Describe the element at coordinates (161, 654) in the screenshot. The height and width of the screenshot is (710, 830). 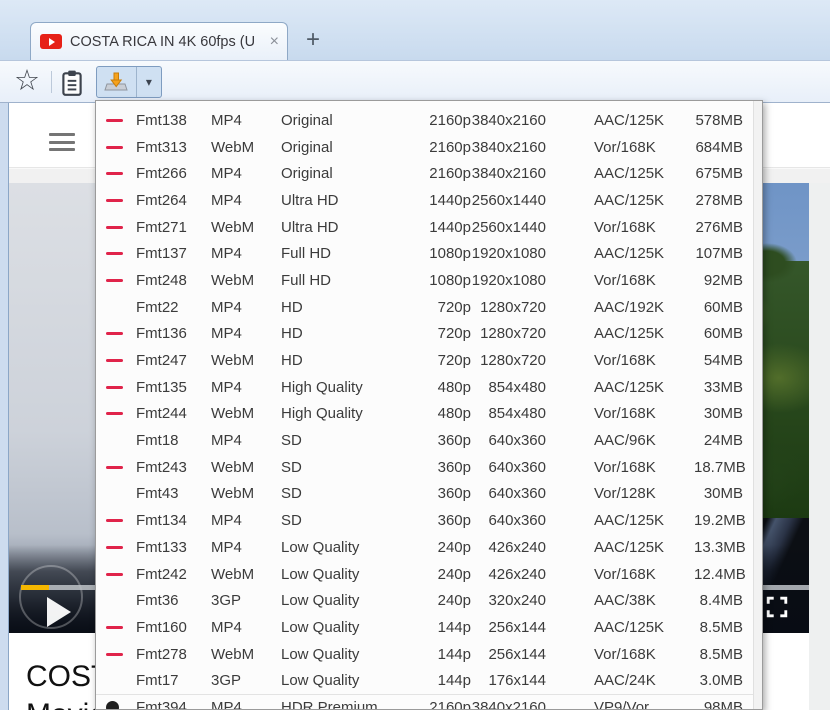
I see `format-name-cell: Fmt278` at that location.